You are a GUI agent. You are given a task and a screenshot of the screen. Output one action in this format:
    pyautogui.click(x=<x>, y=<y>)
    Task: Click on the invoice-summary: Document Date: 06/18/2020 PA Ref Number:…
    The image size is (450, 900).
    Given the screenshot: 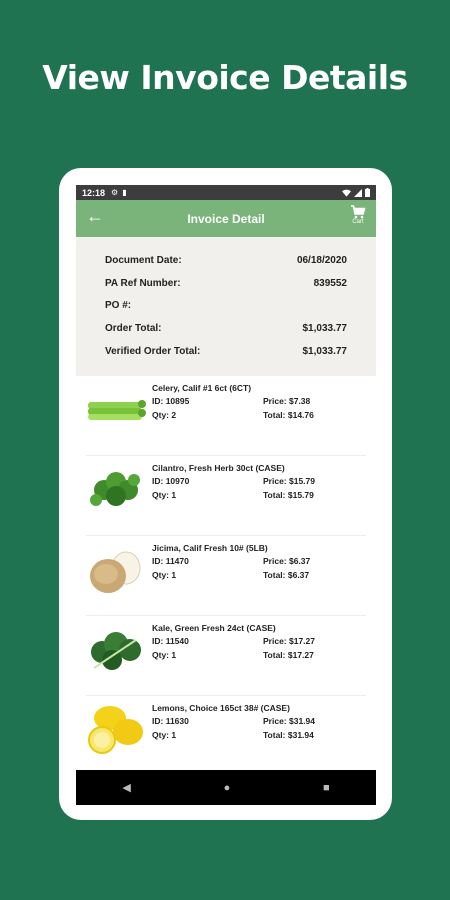 What is the action you would take?
    pyautogui.click(x=226, y=306)
    